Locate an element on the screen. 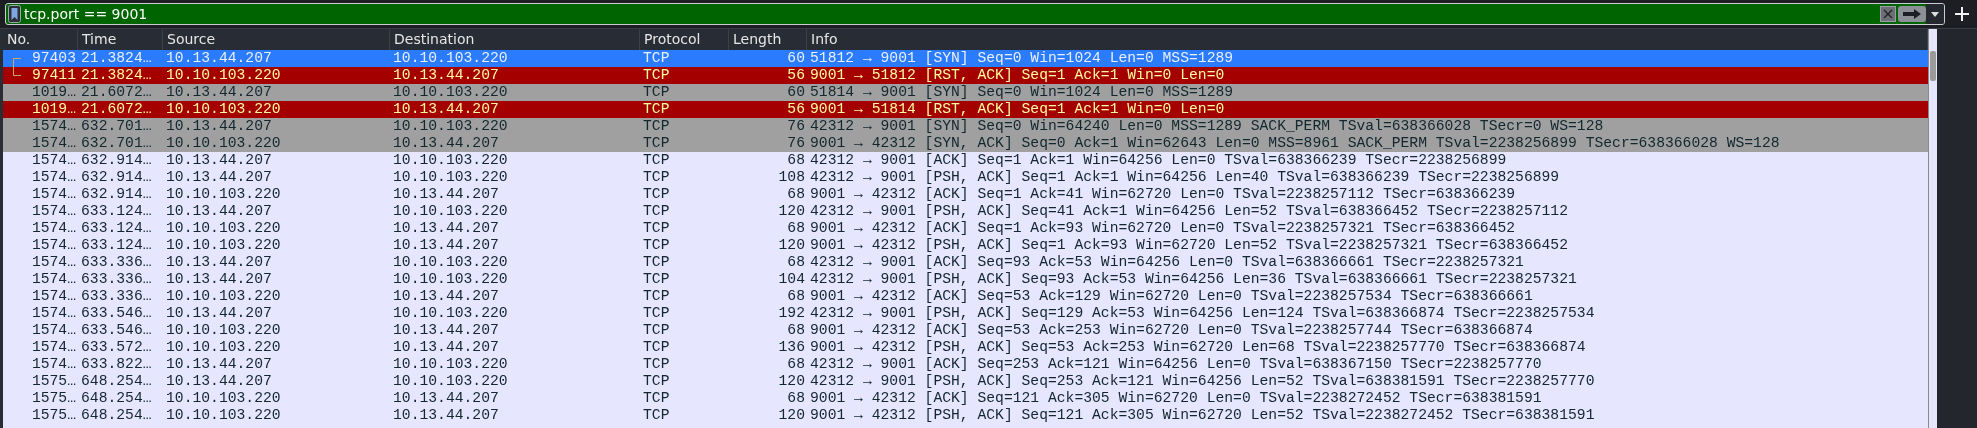 The height and width of the screenshot is (428, 1977). packet-row: 1574… 632.701… 10.13.44.207 10.10.103.220 TCP 76 42312 → 9001 [SYN] Seq=0 Win=64240 Len=0 MSS=1289 SACK_PERM TSval=638366028 TSecr=0 WS=128 is located at coordinates (965, 126).